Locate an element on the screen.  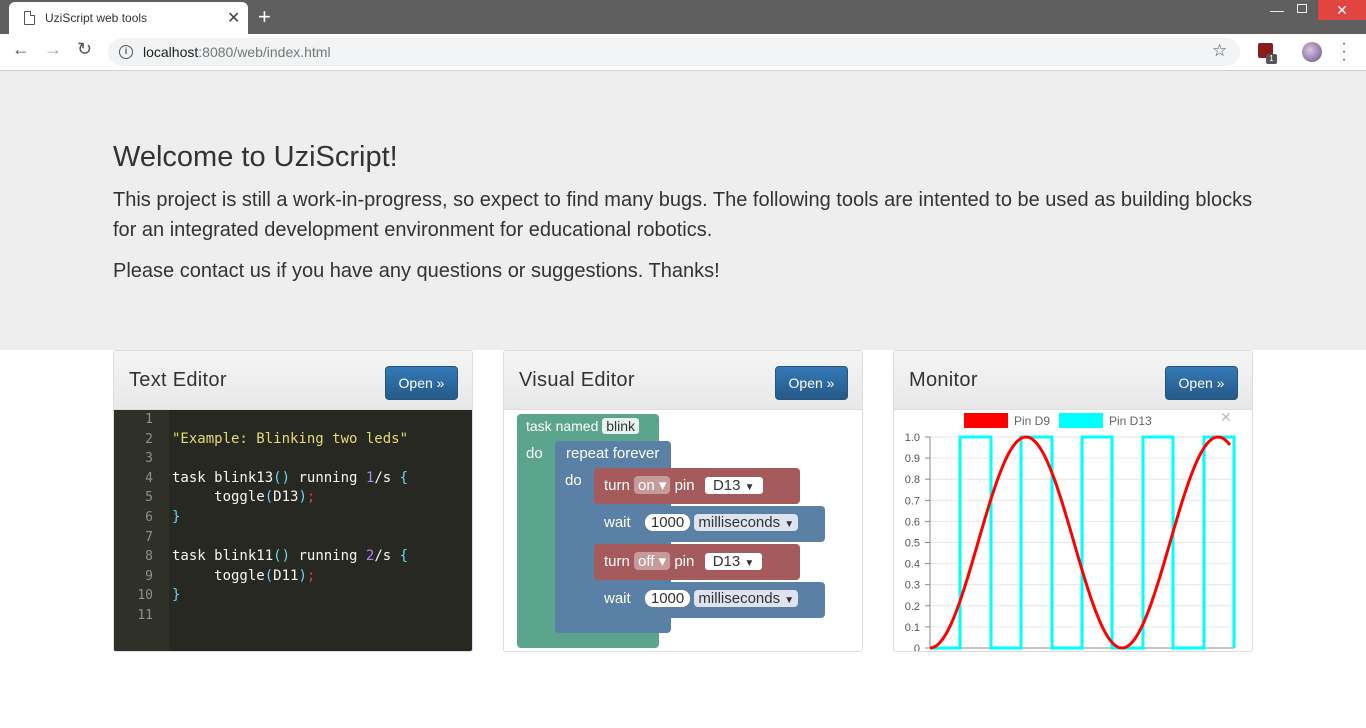
line-number: 5 is located at coordinates (149, 498).